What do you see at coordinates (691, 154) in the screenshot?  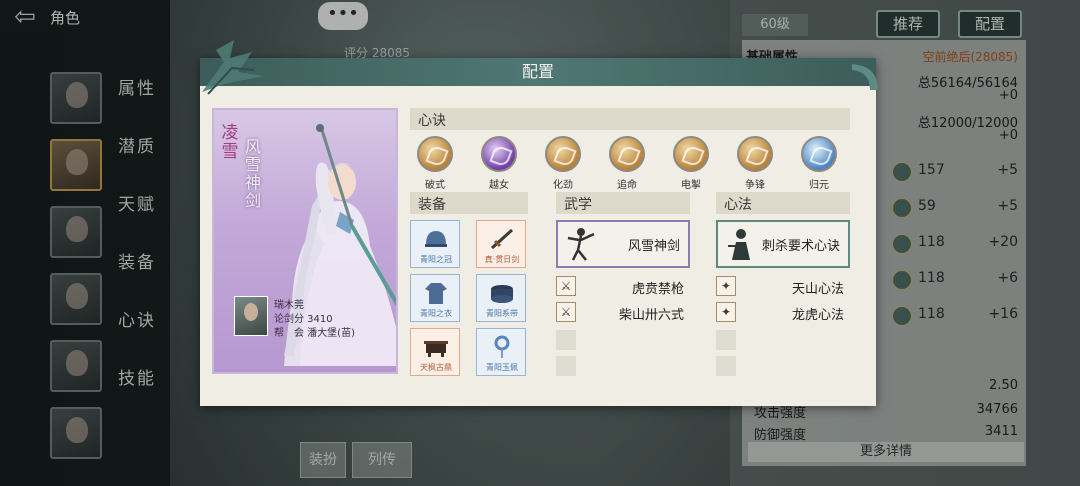 I see `lightning-icon` at bounding box center [691, 154].